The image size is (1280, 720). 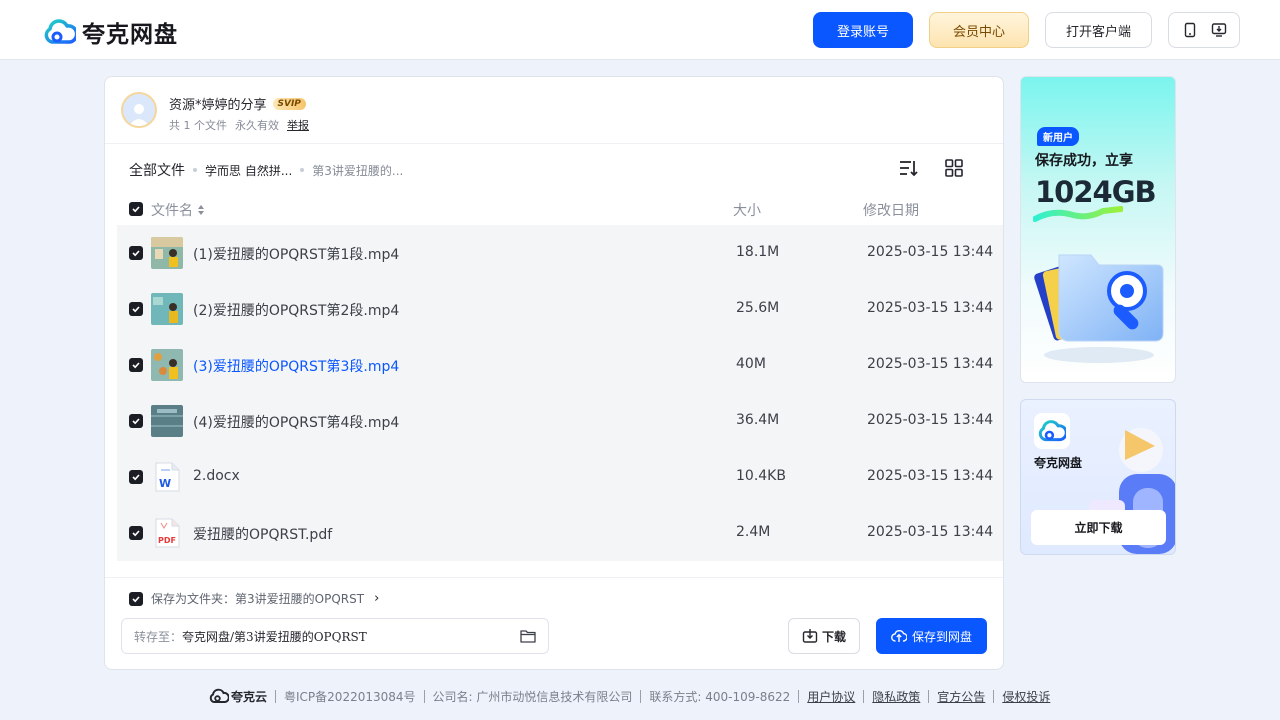 I want to click on download-button: 下载, so click(x=824, y=636).